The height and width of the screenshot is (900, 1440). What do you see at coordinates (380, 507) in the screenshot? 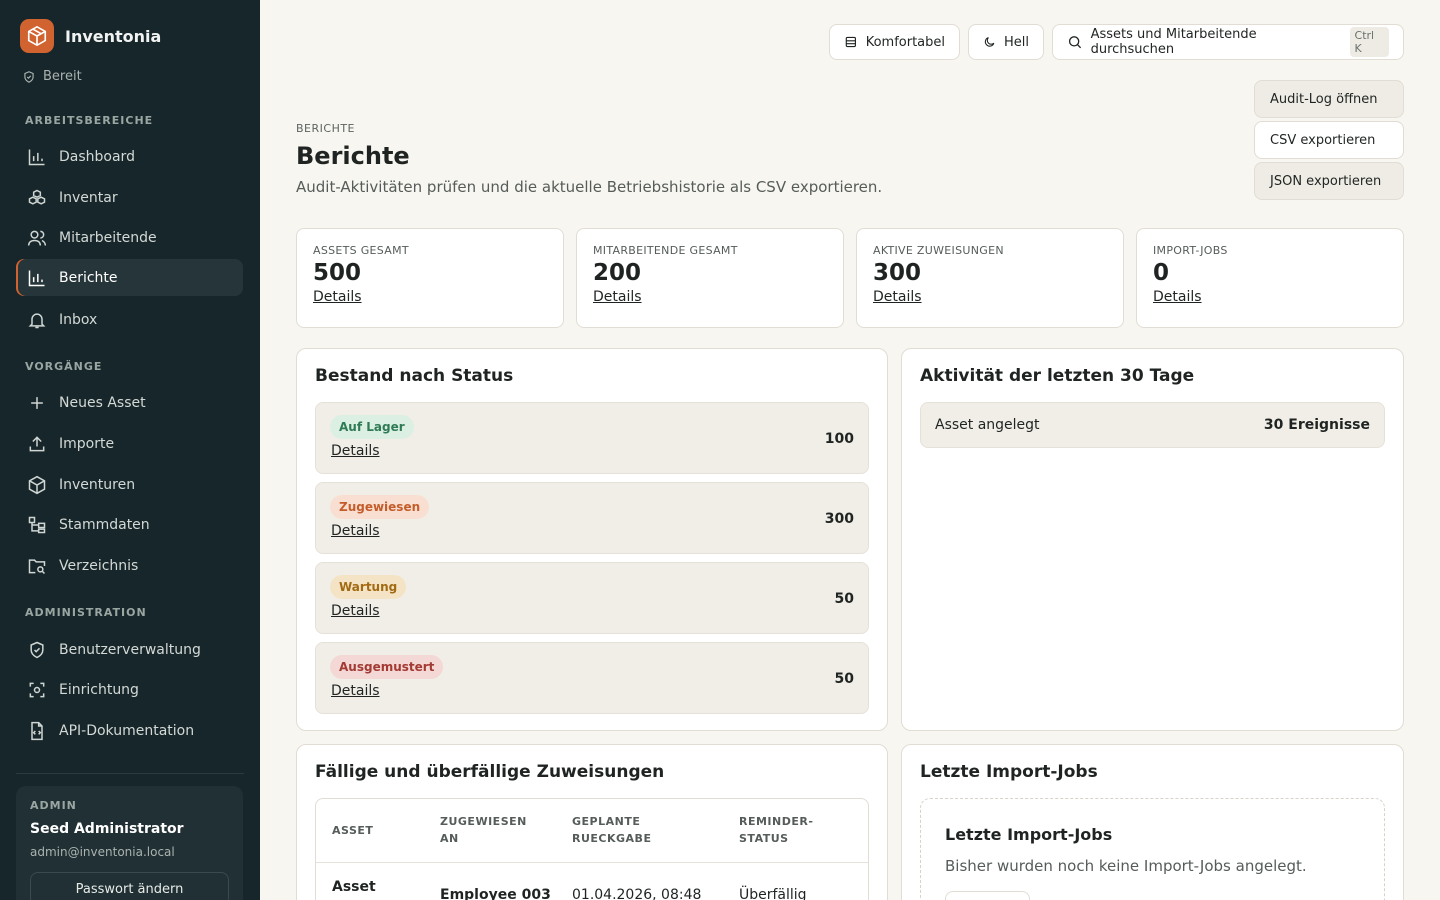
I see `status-badge: Zugewiesen` at bounding box center [380, 507].